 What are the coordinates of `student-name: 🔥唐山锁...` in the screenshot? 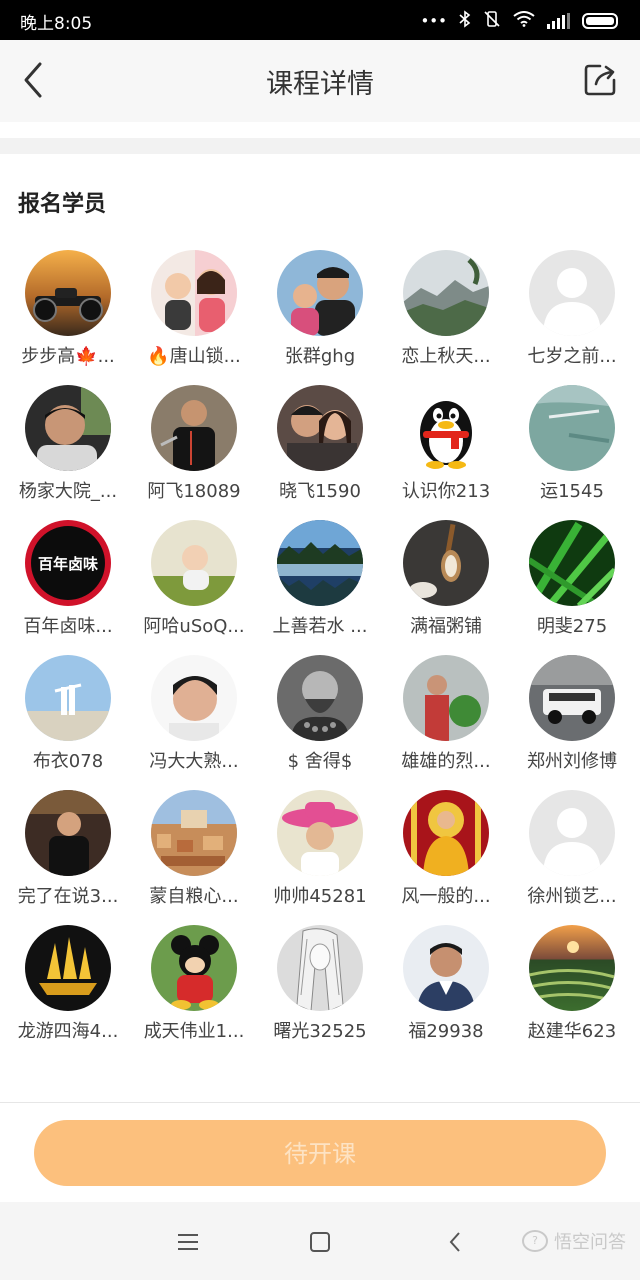 It's located at (194, 356).